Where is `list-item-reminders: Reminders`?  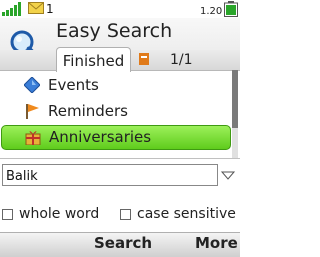 list-item-reminders: Reminders is located at coordinates (116, 111).